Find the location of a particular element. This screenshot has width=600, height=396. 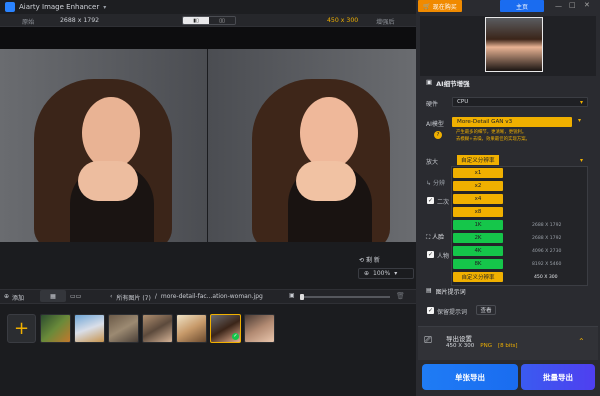

checkbox-2: ✓ is located at coordinates (430, 254).